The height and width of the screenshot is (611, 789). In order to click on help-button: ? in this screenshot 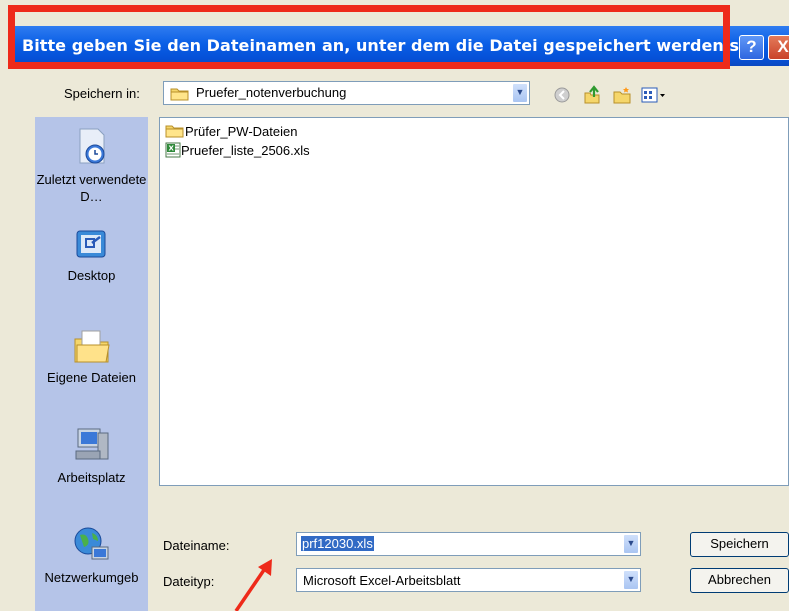, I will do `click(751, 47)`.